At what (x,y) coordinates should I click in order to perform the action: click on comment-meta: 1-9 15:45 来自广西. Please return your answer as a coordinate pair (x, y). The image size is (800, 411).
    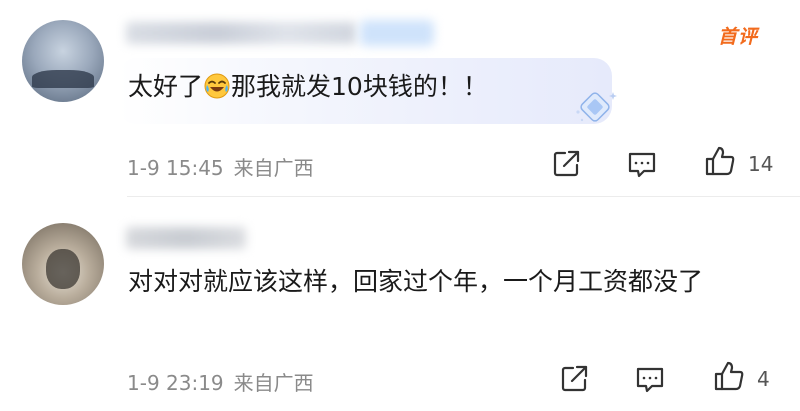
    Looking at the image, I should click on (220, 166).